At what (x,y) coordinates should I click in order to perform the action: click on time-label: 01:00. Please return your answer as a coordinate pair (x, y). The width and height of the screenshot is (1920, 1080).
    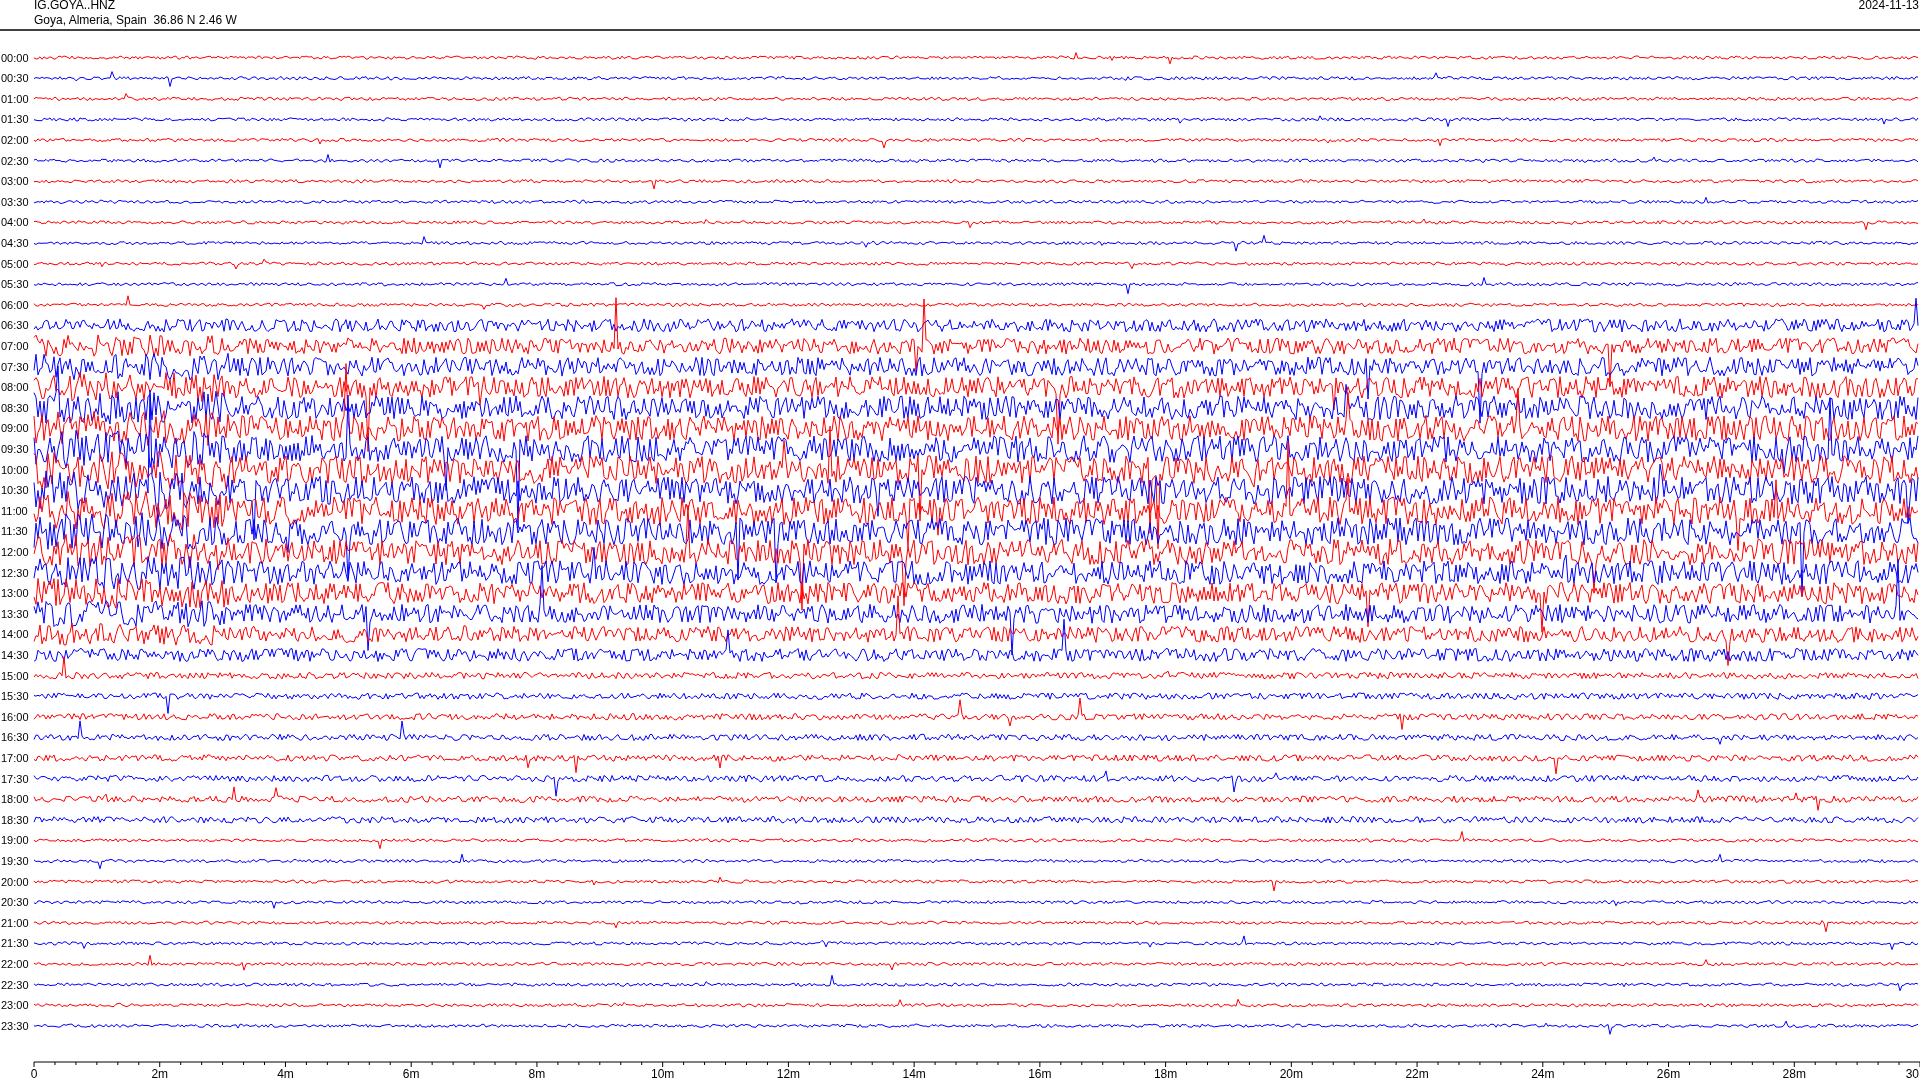
    Looking at the image, I should click on (15, 98).